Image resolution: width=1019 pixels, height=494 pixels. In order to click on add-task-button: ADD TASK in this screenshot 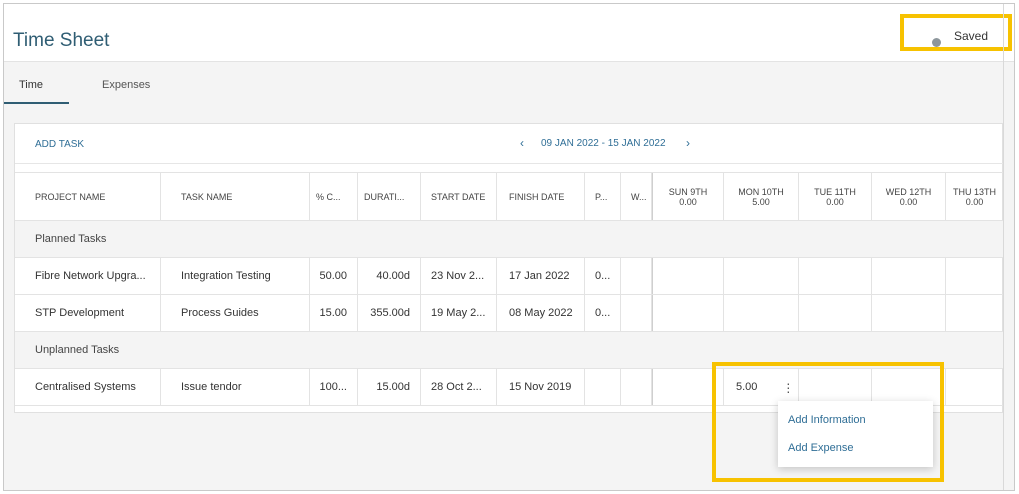, I will do `click(59, 144)`.